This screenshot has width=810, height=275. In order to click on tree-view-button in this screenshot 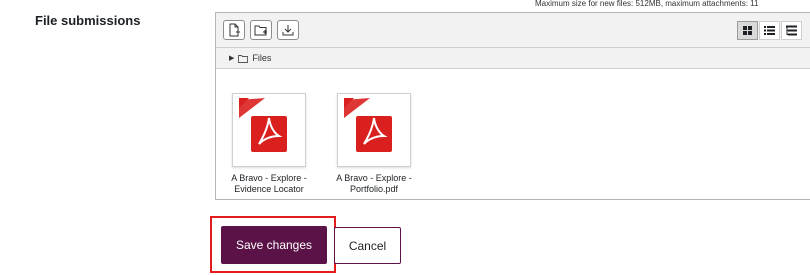, I will do `click(791, 30)`.